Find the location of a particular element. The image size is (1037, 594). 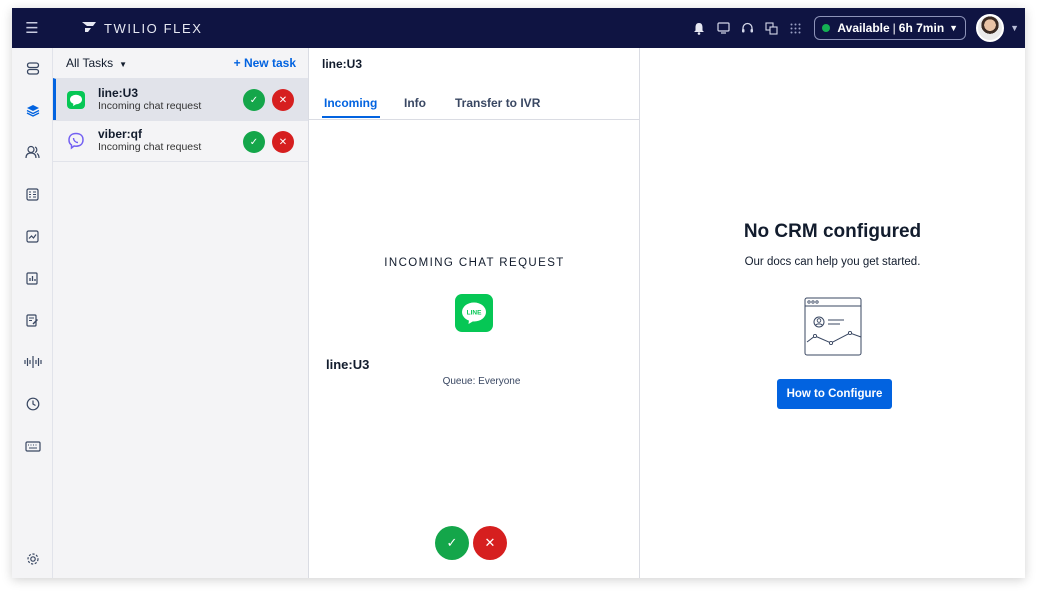

chart-icon is located at coordinates (32, 236).